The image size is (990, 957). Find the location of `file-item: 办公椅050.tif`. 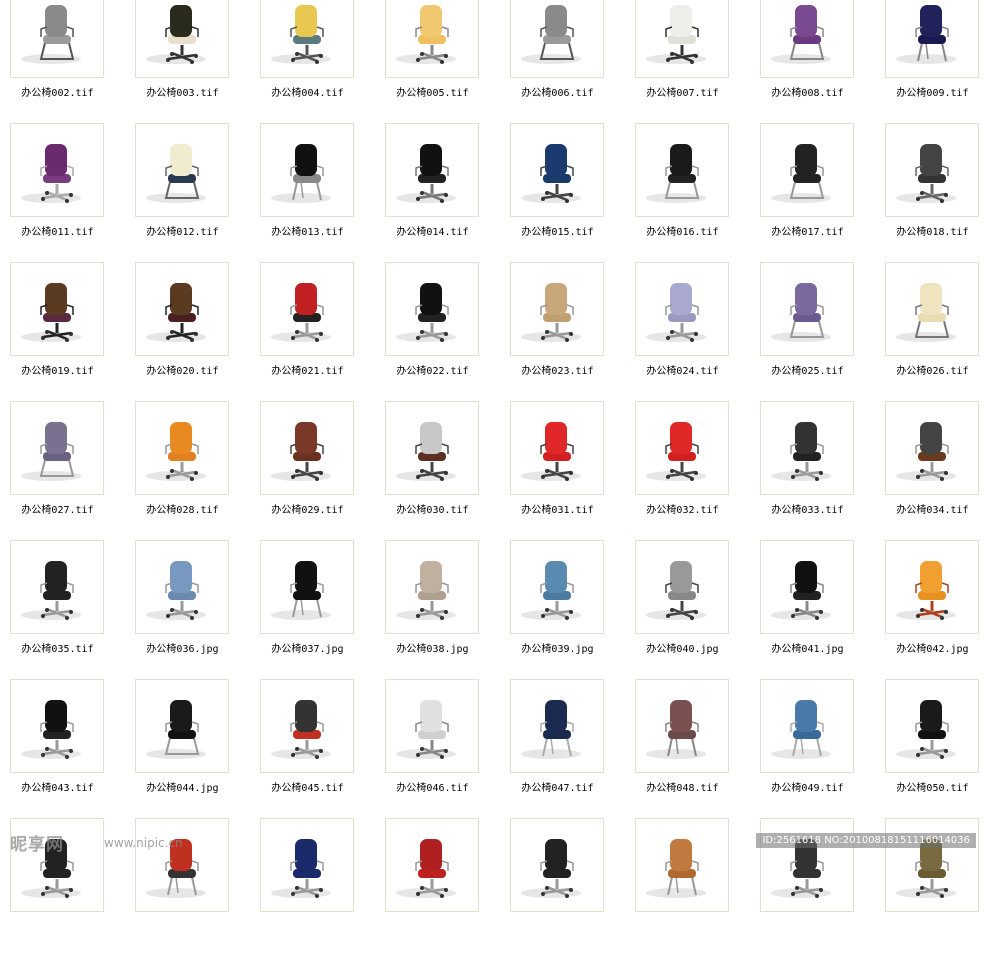

file-item: 办公椅050.tif is located at coordinates (932, 748).